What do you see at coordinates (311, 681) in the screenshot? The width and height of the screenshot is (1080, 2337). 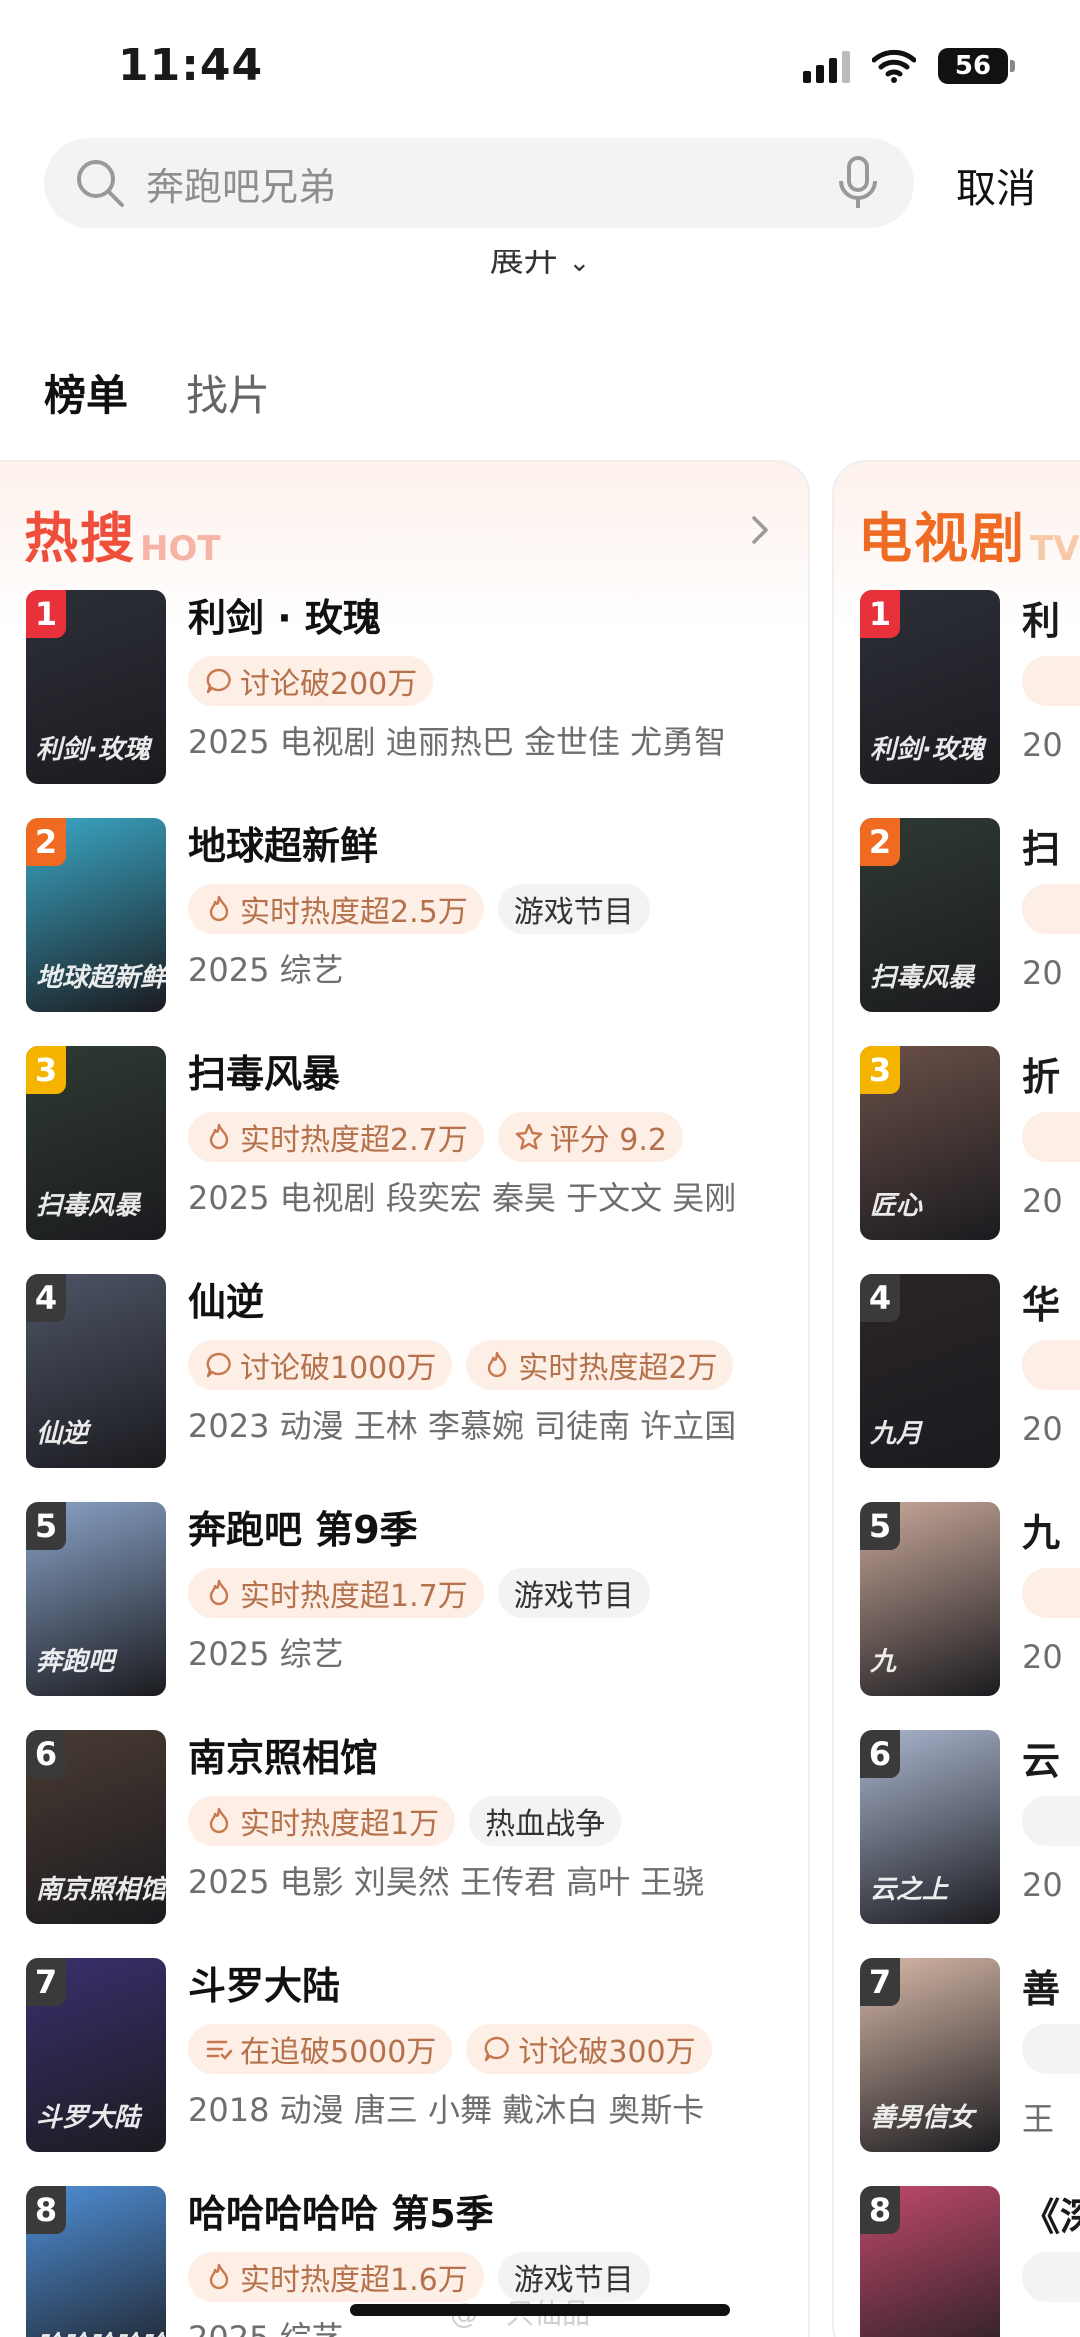 I see `item-tag: 讨论破200万` at bounding box center [311, 681].